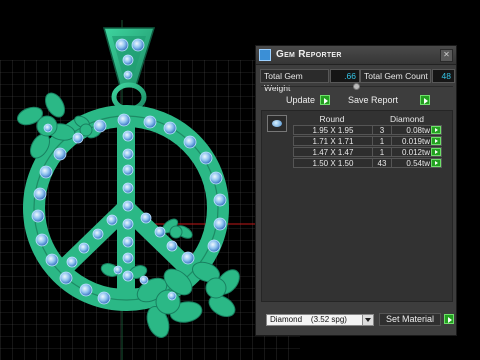 This screenshot has height=360, width=480. Describe the element at coordinates (265, 55) in the screenshot. I see `gem-reporter-app-icon` at that location.